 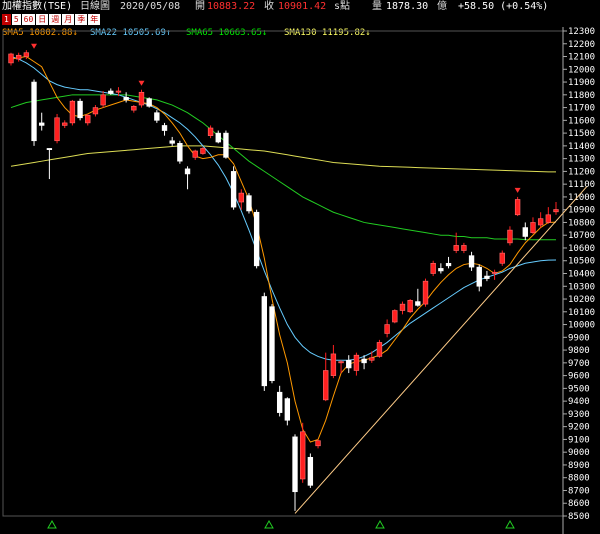 I want to click on y-tick-label: 10800, so click(x=581, y=223).